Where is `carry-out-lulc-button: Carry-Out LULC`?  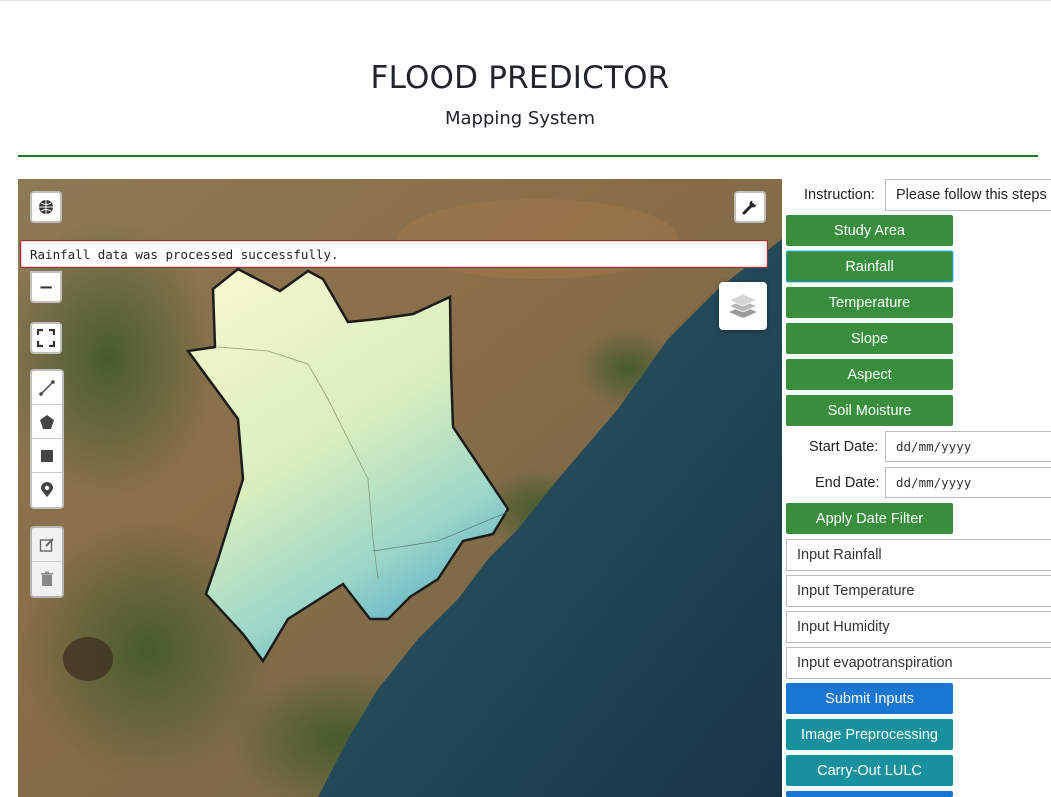
carry-out-lulc-button: Carry-Out LULC is located at coordinates (869, 770).